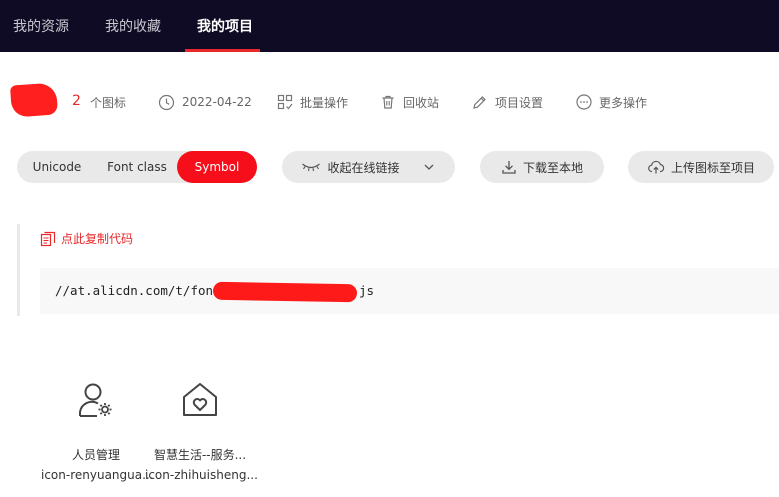 The width and height of the screenshot is (779, 497). I want to click on recycle-bin-button: 回收站, so click(409, 102).